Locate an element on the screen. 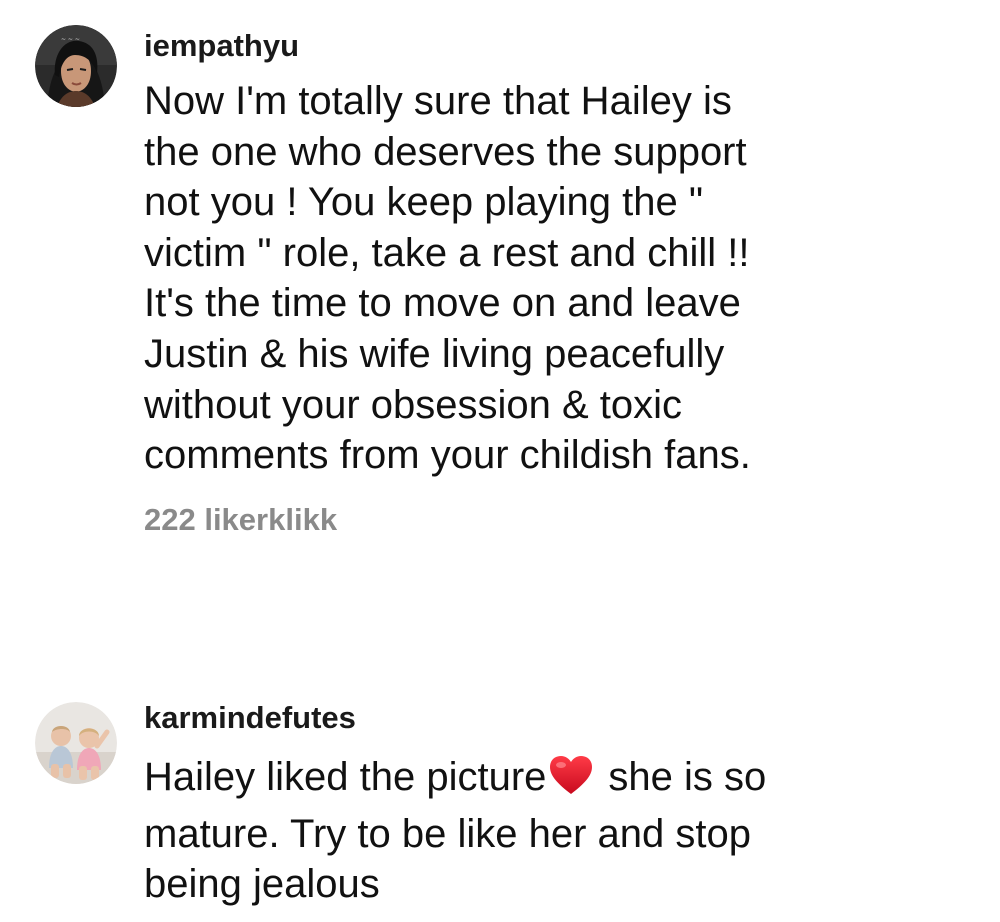  user-avatar is located at coordinates (76, 743).